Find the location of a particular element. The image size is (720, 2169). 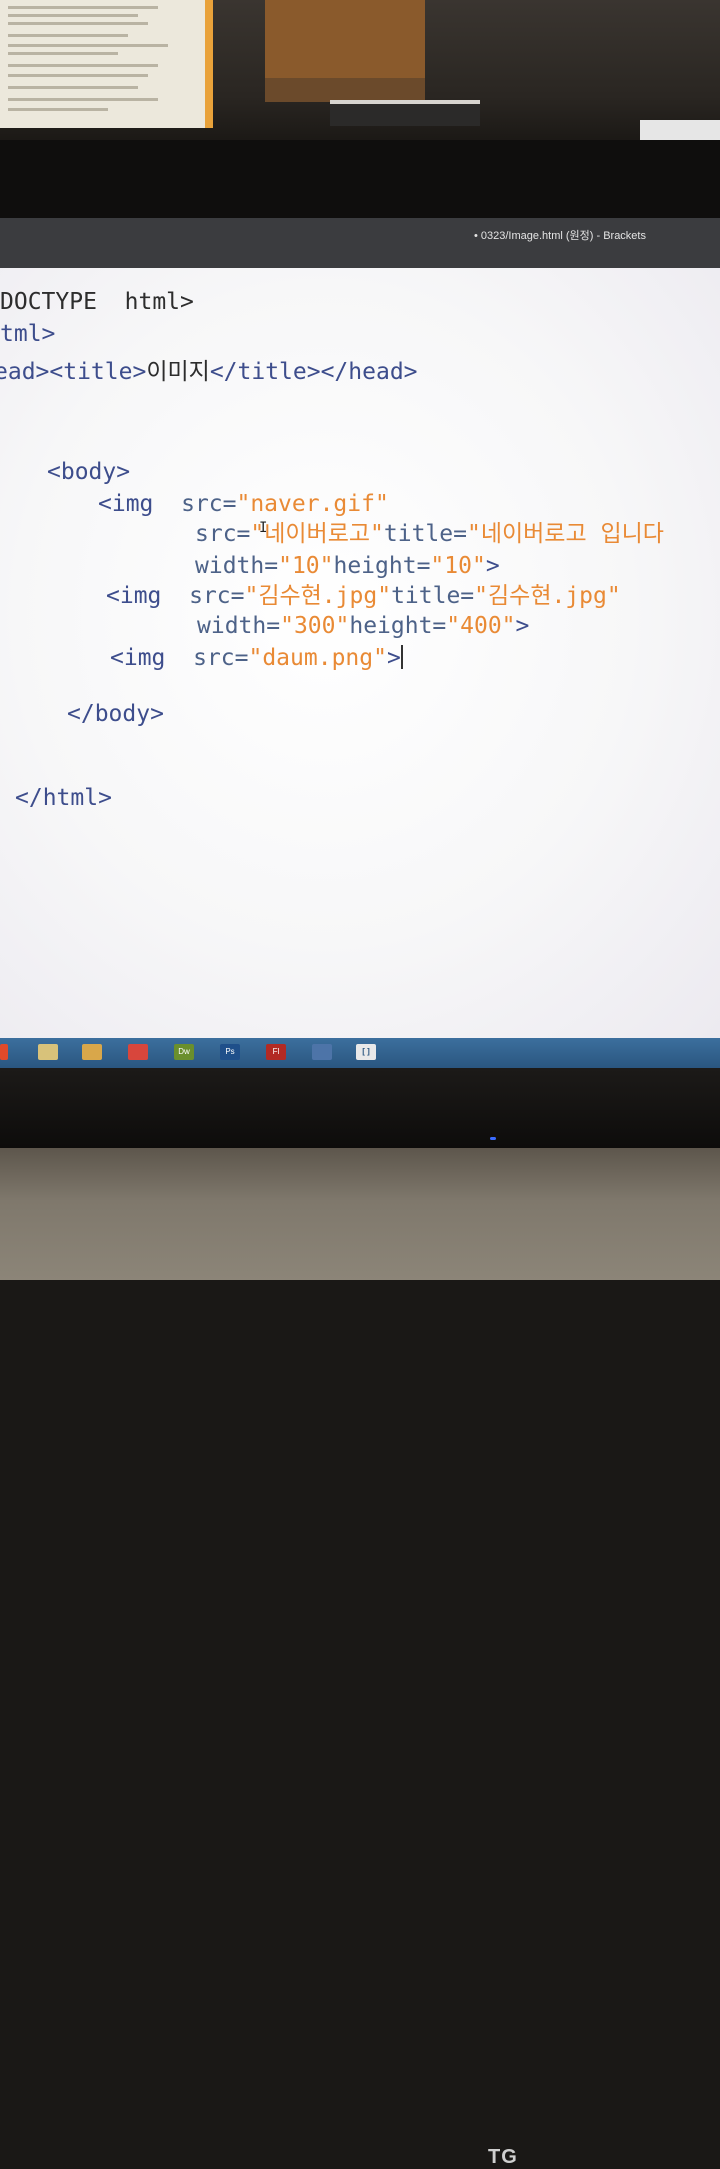

code-token: </html> is located at coordinates (63, 798).